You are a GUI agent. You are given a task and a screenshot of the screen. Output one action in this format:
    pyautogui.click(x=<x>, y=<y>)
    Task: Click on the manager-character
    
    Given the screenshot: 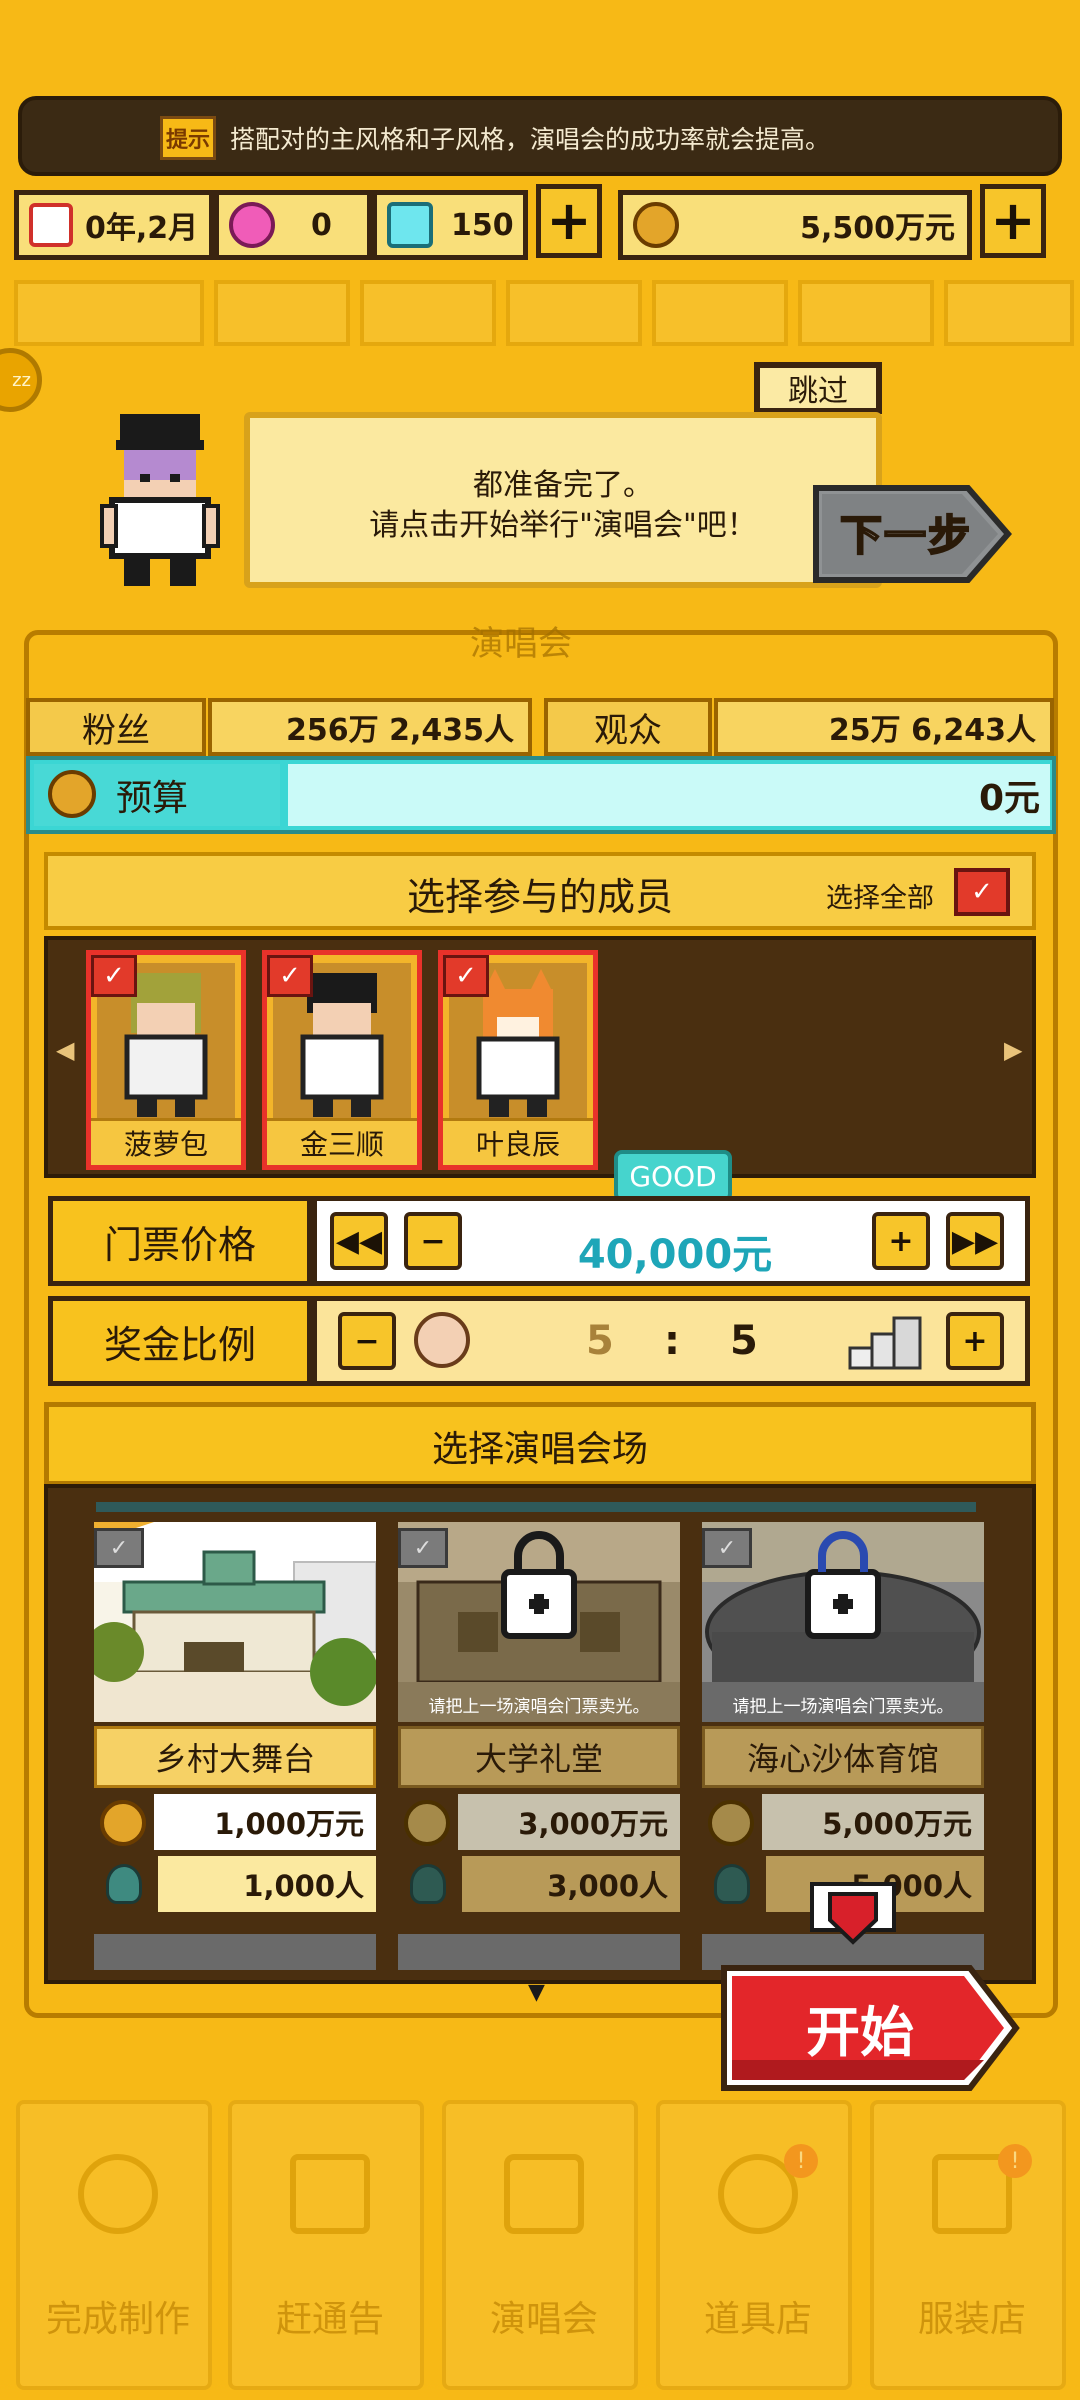 What is the action you would take?
    pyautogui.click(x=160, y=500)
    